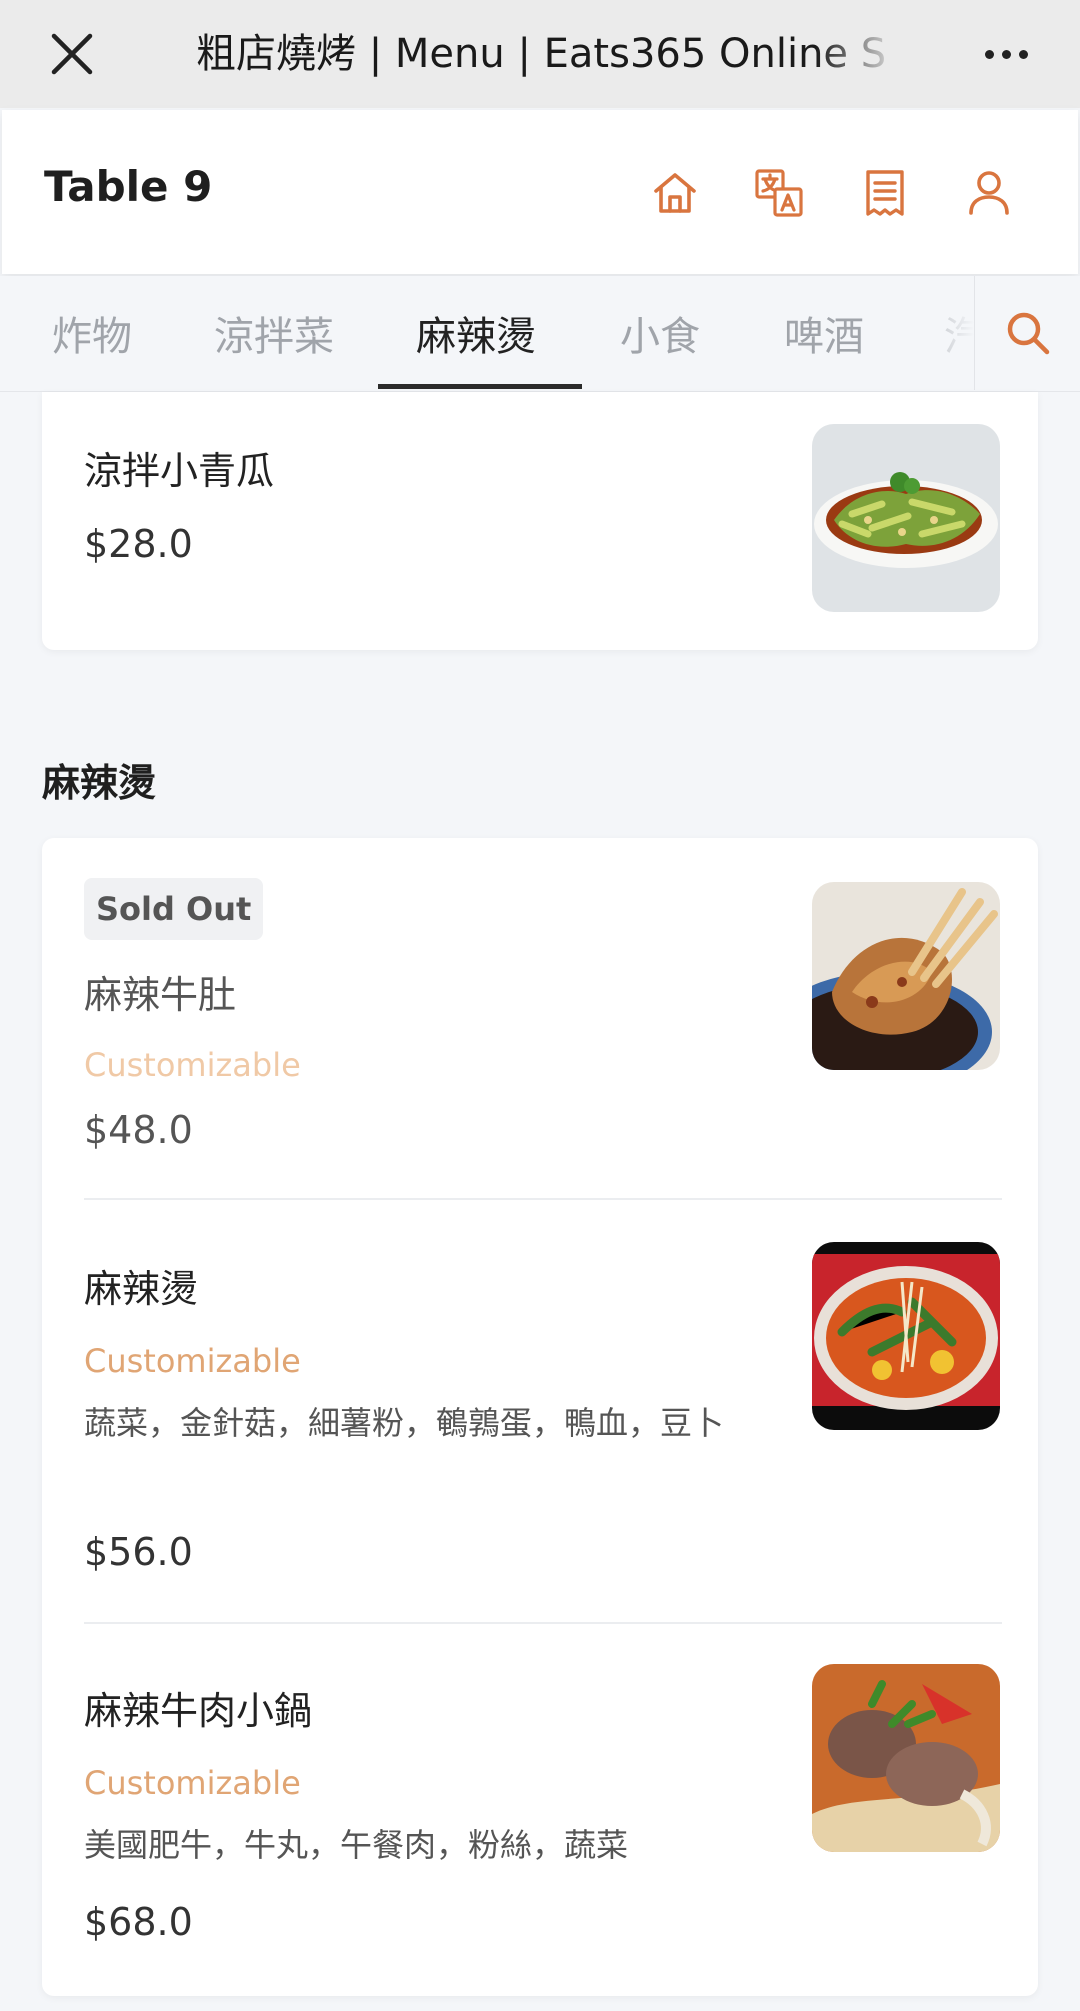 The height and width of the screenshot is (2011, 1080). I want to click on browser-page-title: 粗店燒烤 | Menu | Eats365 Online S, so click(541, 54).